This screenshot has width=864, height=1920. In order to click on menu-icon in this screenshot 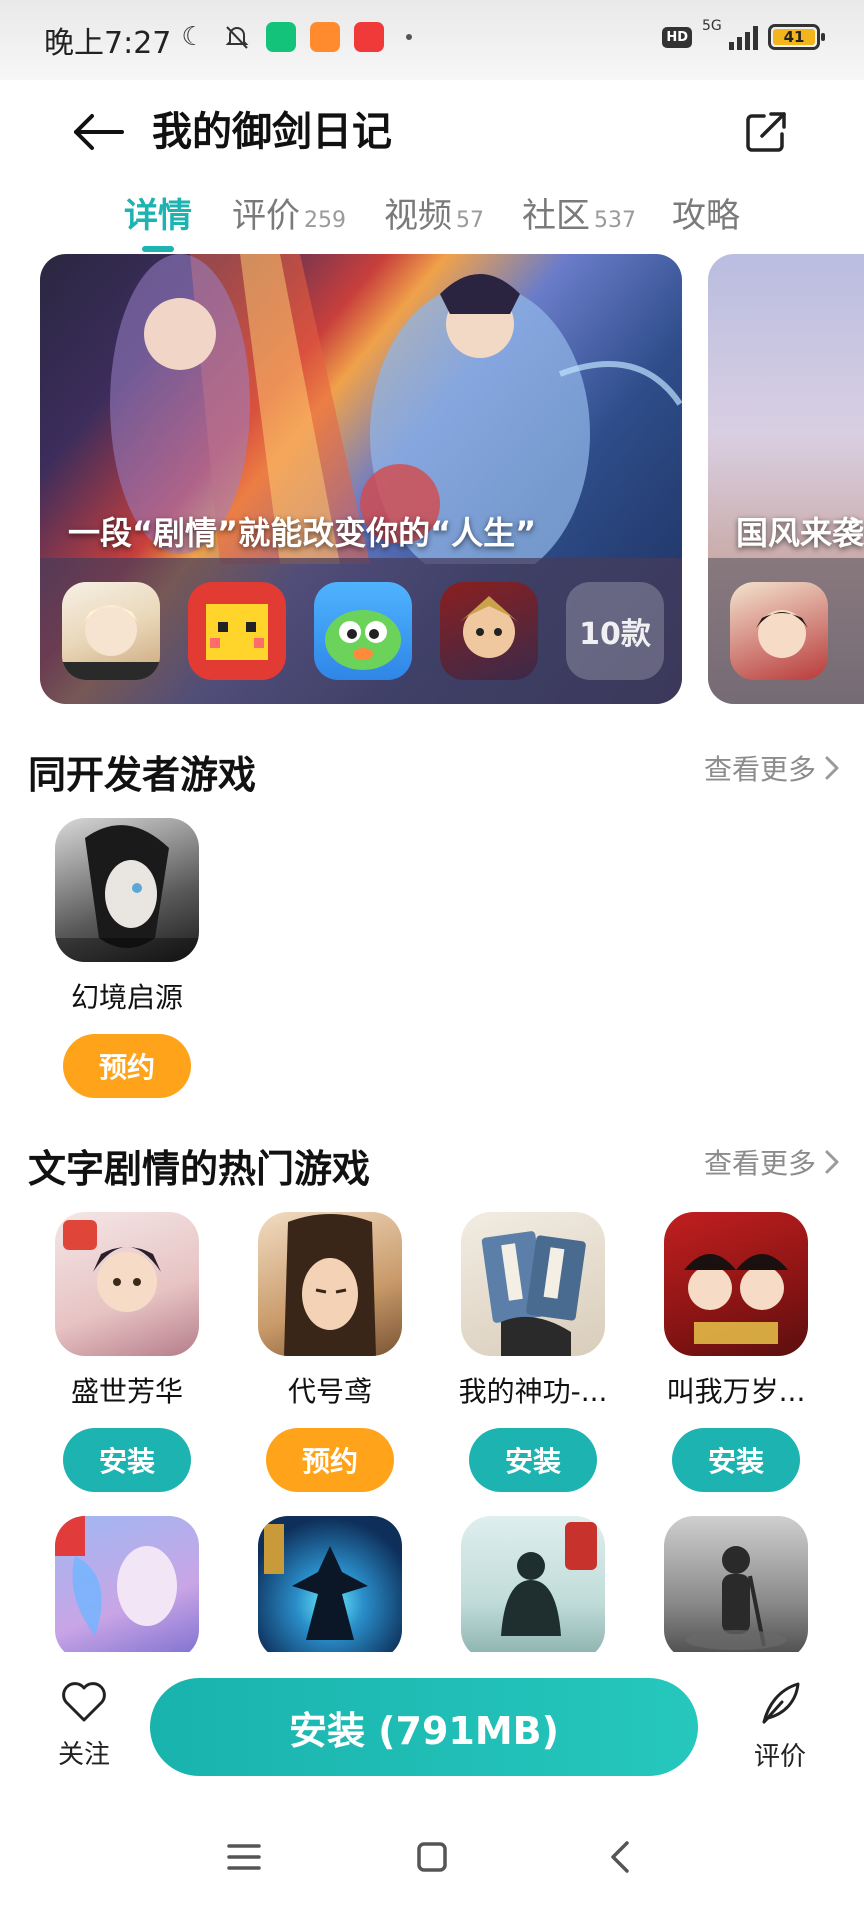, I will do `click(244, 1857)`.